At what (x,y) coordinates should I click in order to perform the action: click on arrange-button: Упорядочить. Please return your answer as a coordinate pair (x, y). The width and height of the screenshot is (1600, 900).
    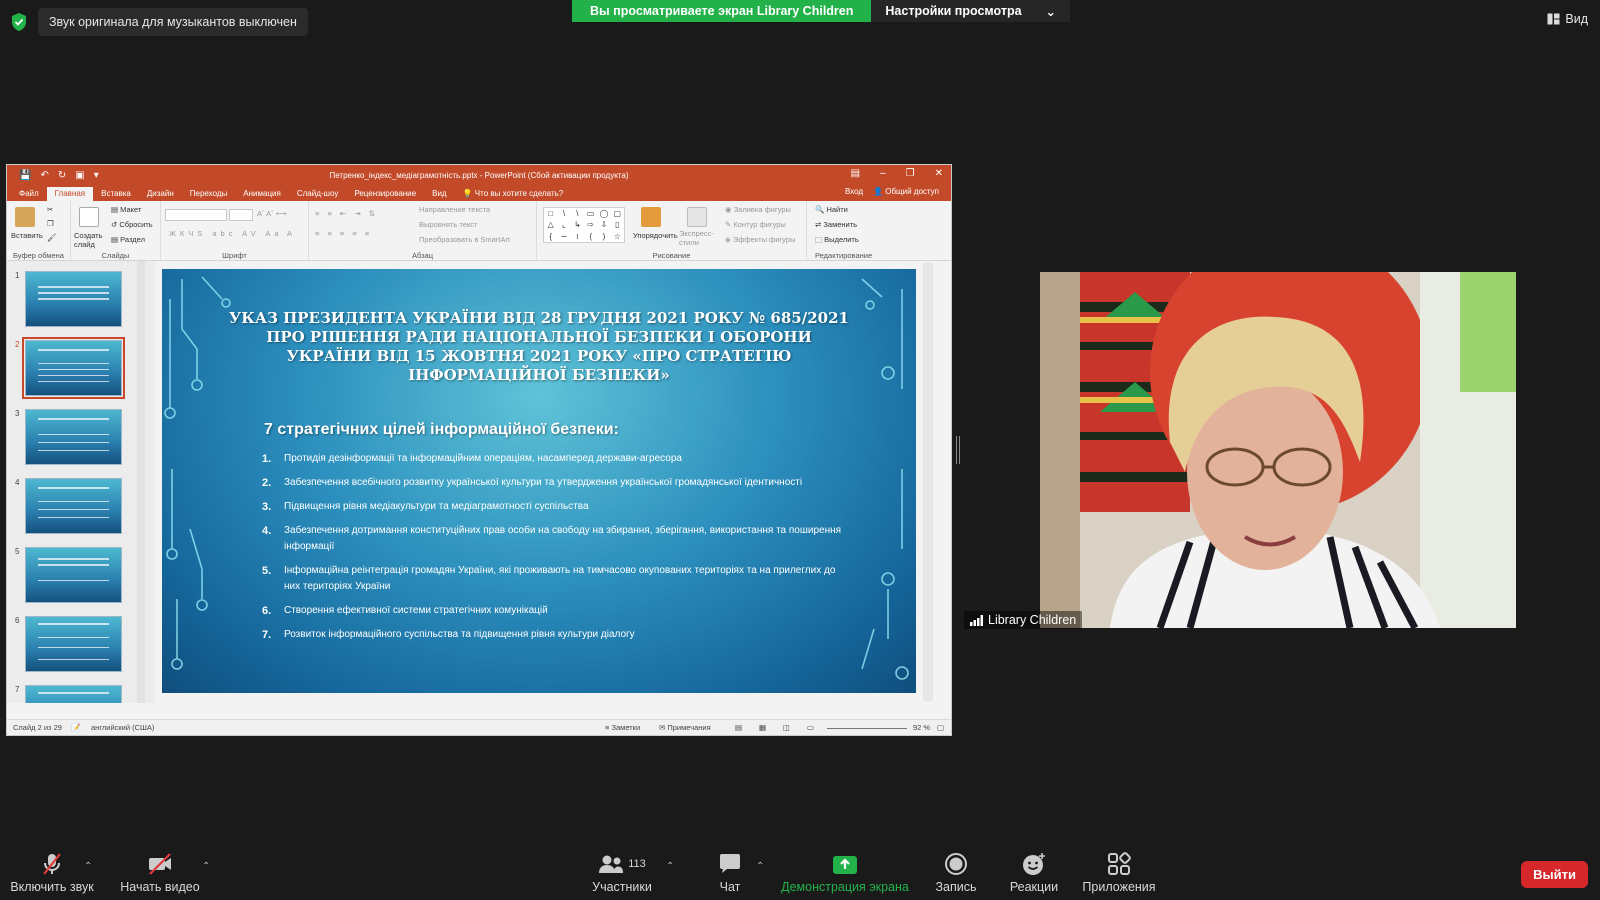
    Looking at the image, I should click on (655, 235).